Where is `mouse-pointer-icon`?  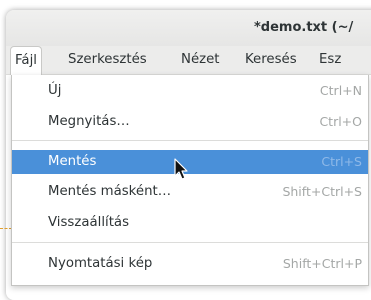 mouse-pointer-icon is located at coordinates (181, 169).